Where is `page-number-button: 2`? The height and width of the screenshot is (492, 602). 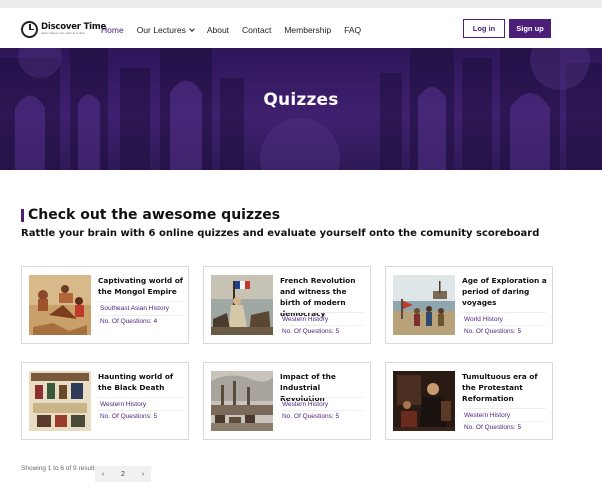 page-number-button: 2 is located at coordinates (123, 474).